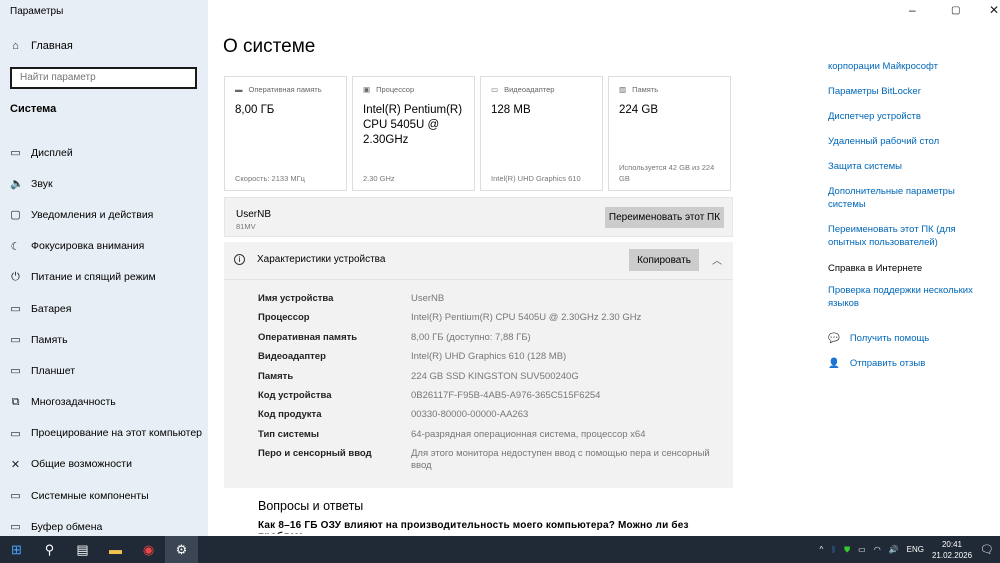 This screenshot has width=1000, height=563. What do you see at coordinates (148, 550) in the screenshot?
I see `chrome-icon: ◉` at bounding box center [148, 550].